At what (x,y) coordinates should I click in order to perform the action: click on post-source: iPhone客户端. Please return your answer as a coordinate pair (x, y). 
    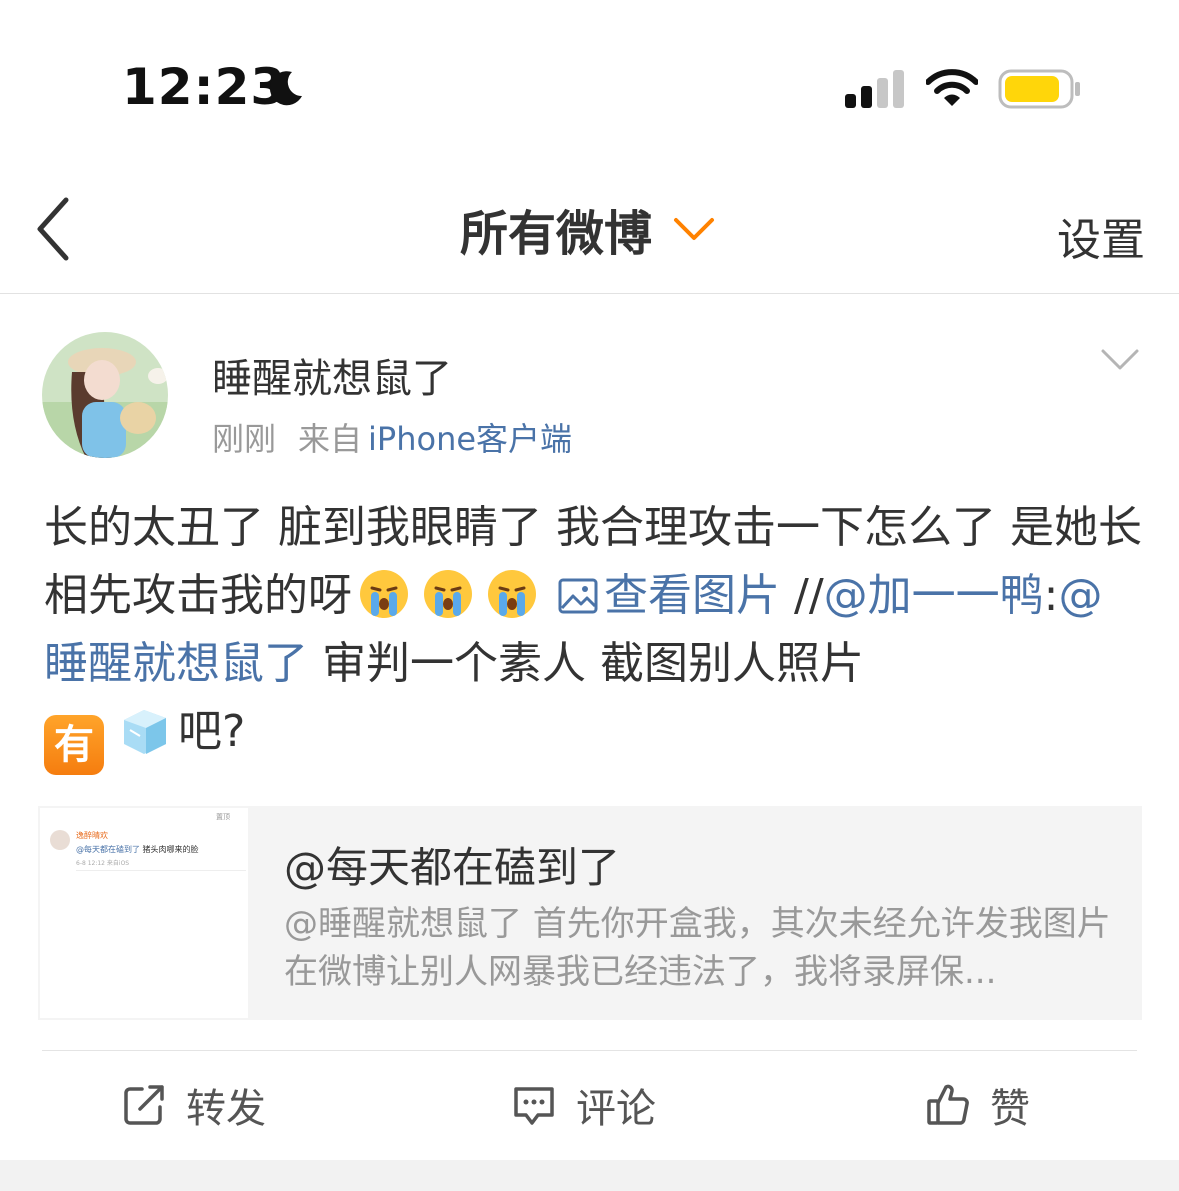
    Looking at the image, I should click on (470, 437).